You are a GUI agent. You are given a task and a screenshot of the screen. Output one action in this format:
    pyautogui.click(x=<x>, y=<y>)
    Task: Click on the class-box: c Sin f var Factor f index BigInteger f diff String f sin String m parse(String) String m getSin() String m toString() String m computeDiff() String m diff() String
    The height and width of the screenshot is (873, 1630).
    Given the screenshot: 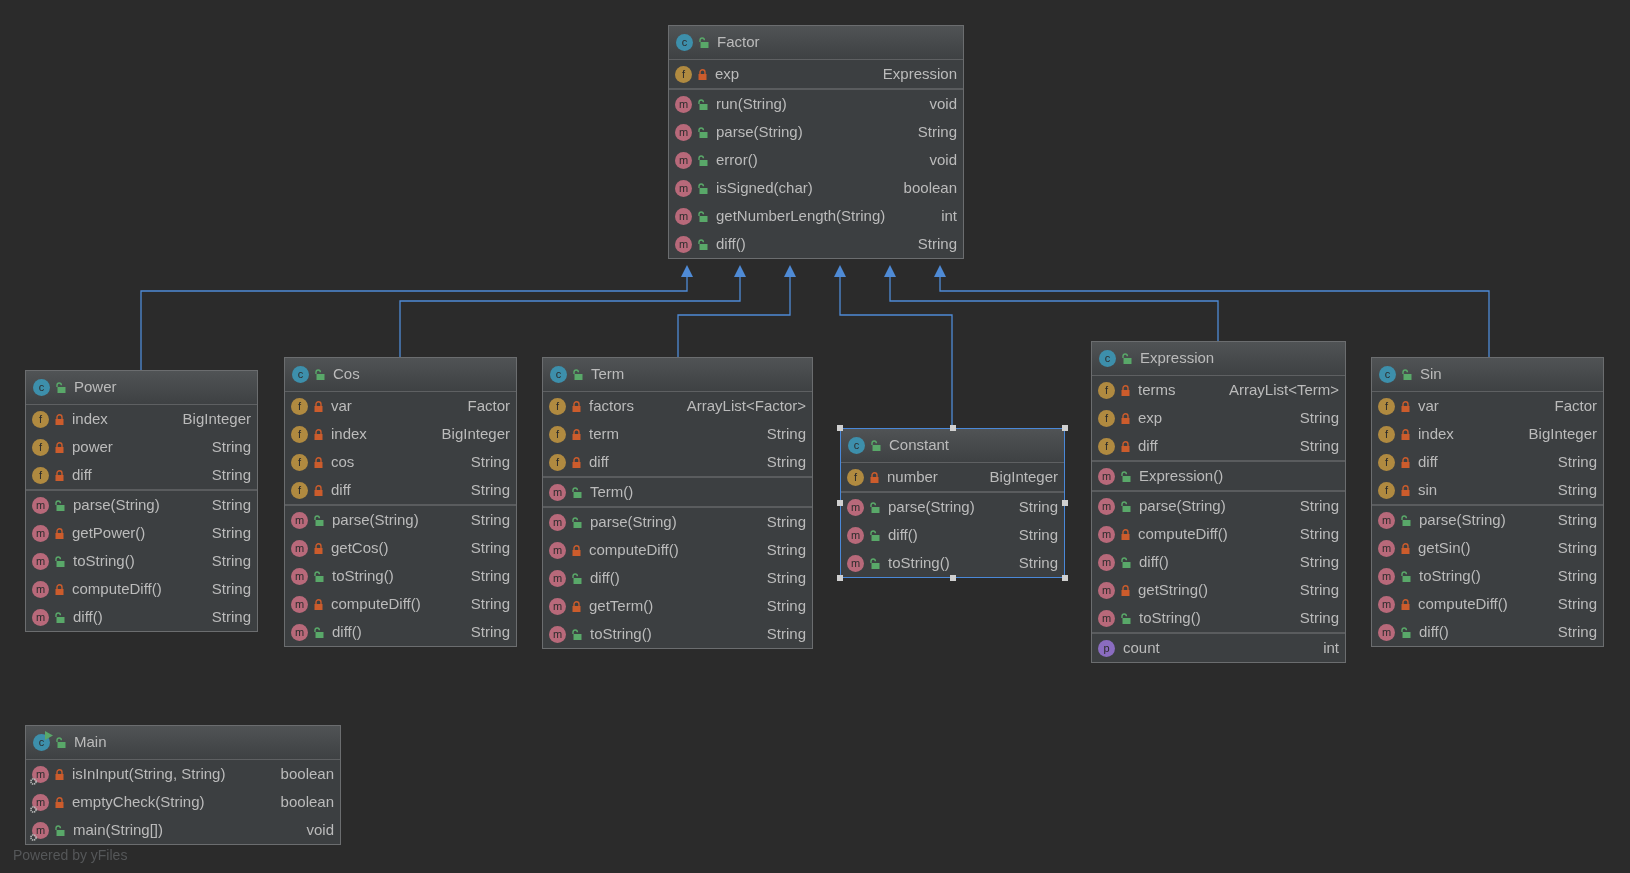 What is the action you would take?
    pyautogui.click(x=1487, y=502)
    